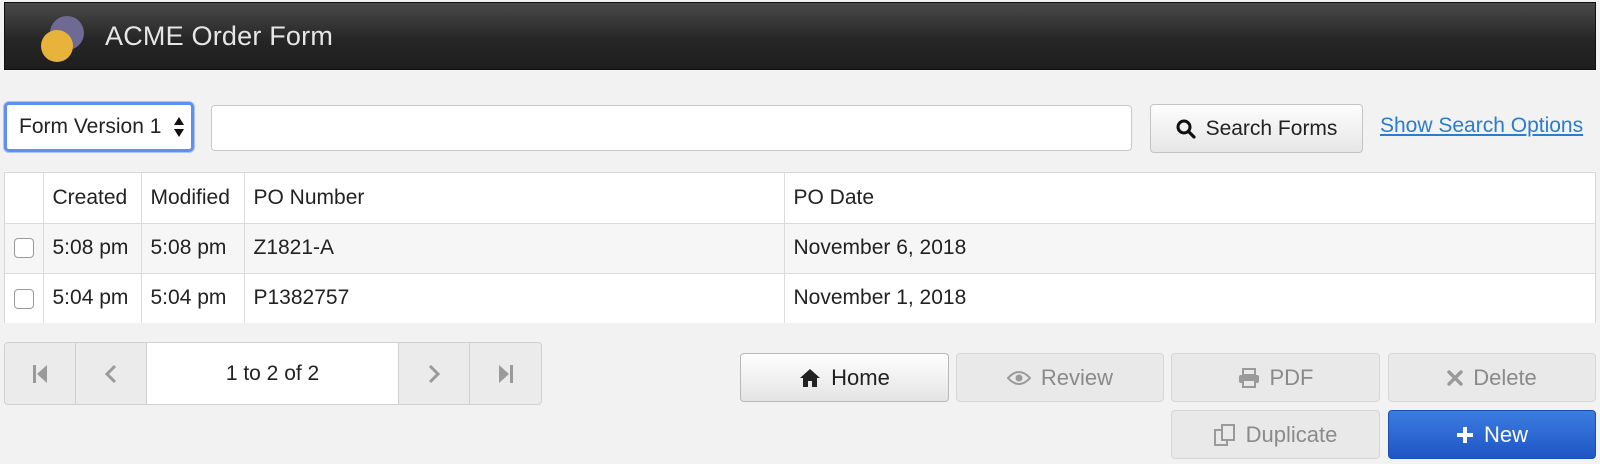 The height and width of the screenshot is (464, 1600). I want to click on delete-label: Delete, so click(1505, 377).